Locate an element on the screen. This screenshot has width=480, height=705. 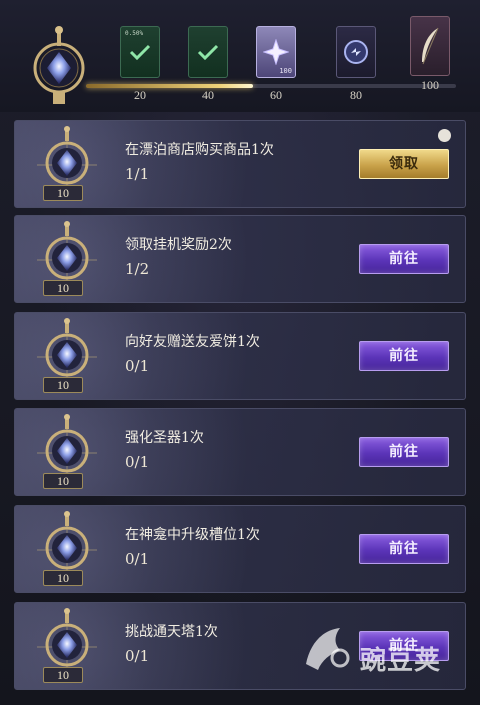
watermark: 豌豆荚 is located at coordinates (380, 650).